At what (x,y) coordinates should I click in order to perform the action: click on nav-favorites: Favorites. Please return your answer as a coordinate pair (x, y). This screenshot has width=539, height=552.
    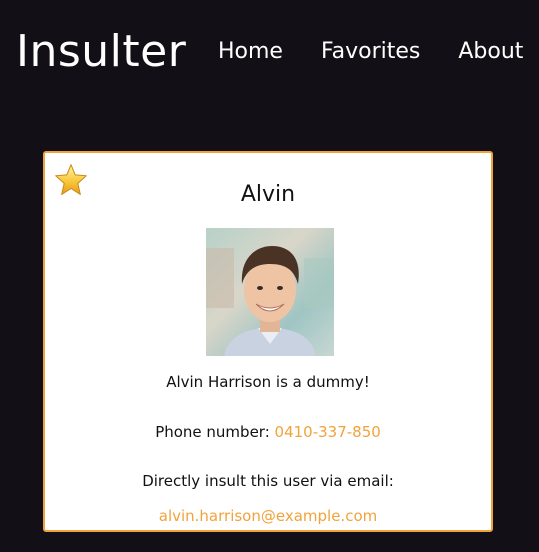
    Looking at the image, I should click on (370, 52).